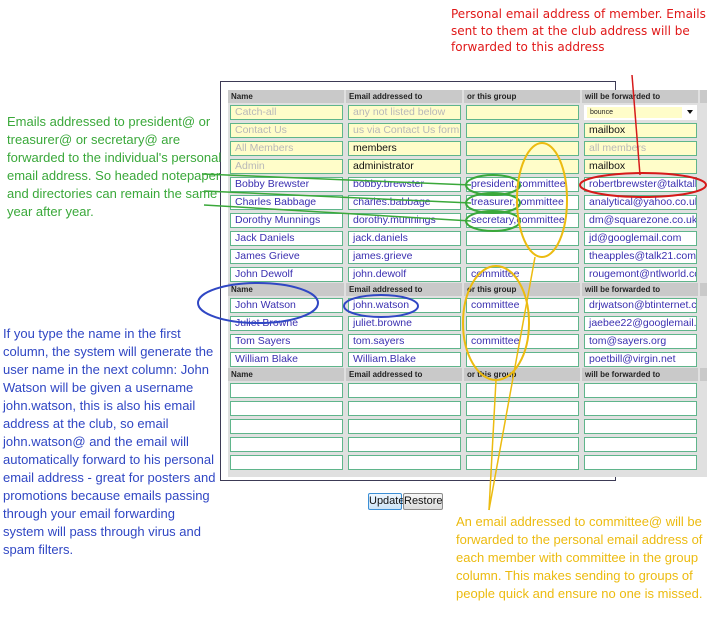  Describe the element at coordinates (404, 323) in the screenshot. I see `email-field: juliet.browne` at that location.